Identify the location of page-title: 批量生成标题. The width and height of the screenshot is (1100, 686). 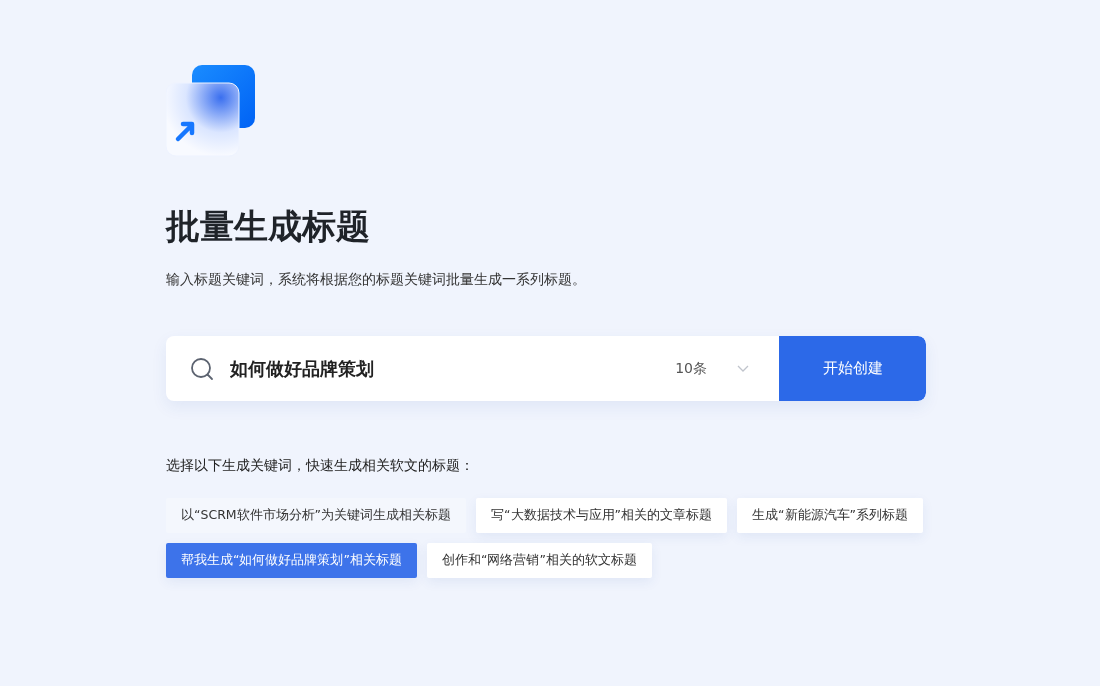
(268, 226).